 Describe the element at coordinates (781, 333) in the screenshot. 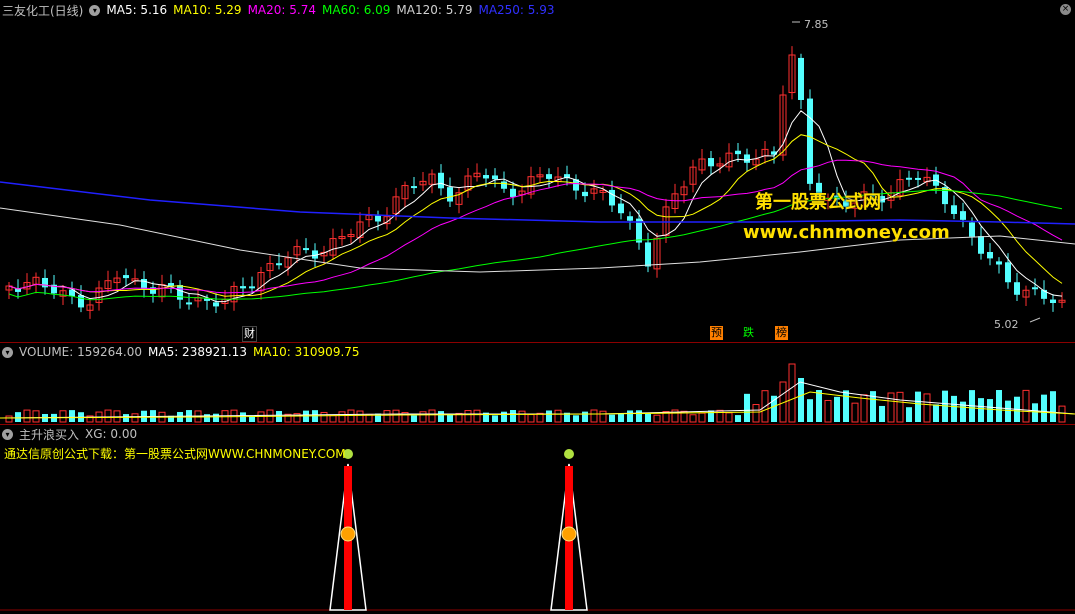

I see `event-marker-list: 榜` at that location.